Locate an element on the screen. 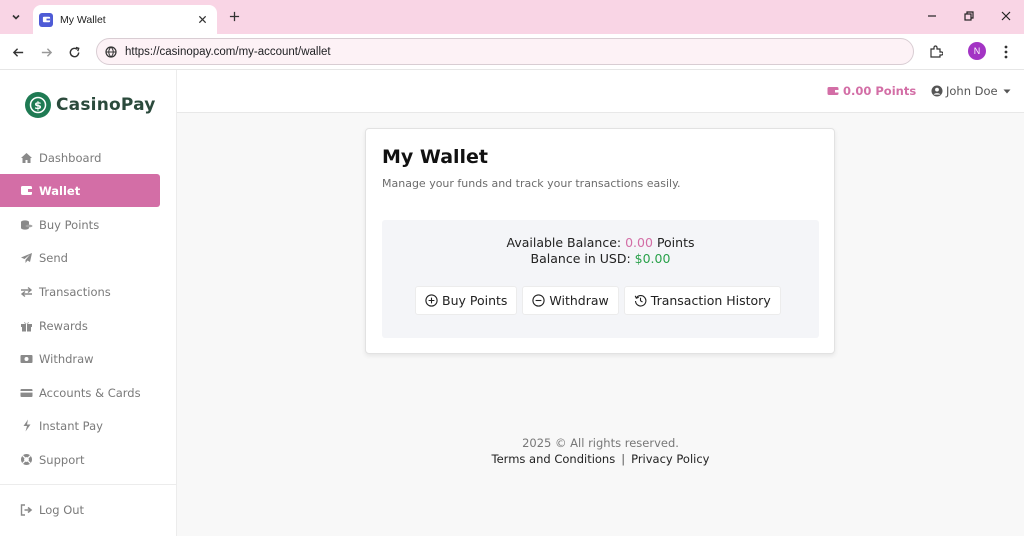 The height and width of the screenshot is (536, 1024). logout-label: Log Out is located at coordinates (62, 509).